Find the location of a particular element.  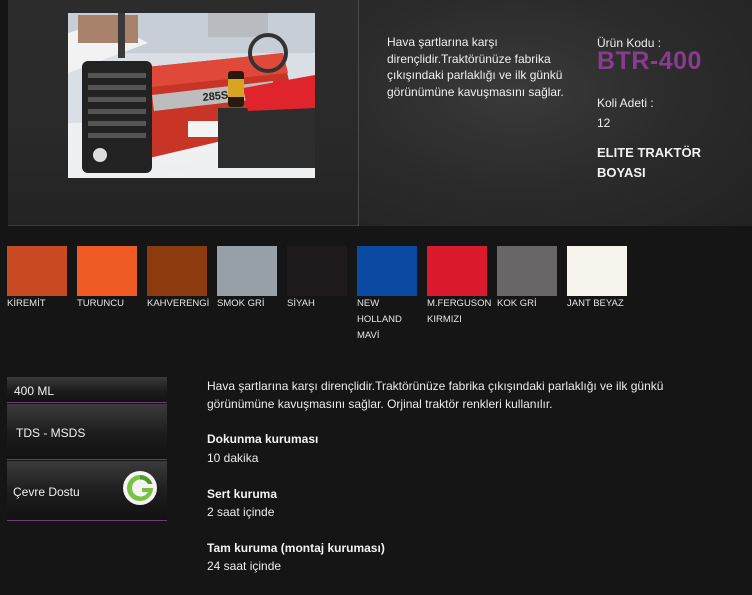

tds-msds-button: TDS - MSDS is located at coordinates (87, 432).